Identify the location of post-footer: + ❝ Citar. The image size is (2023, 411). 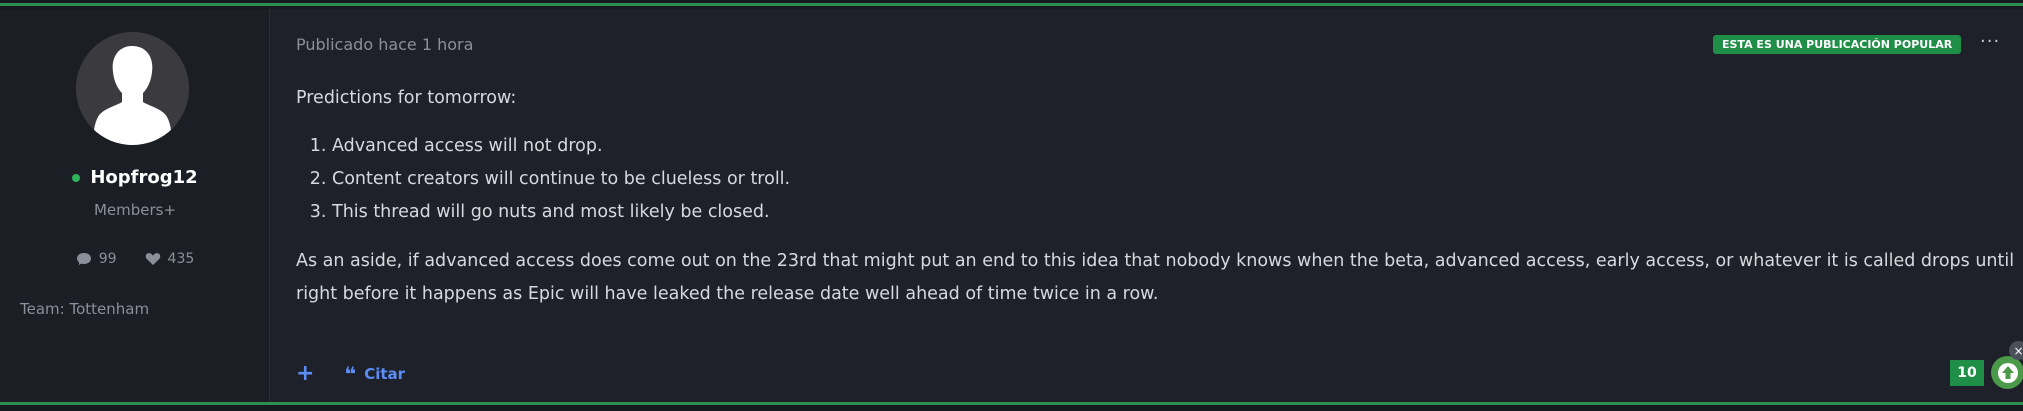
(350, 374).